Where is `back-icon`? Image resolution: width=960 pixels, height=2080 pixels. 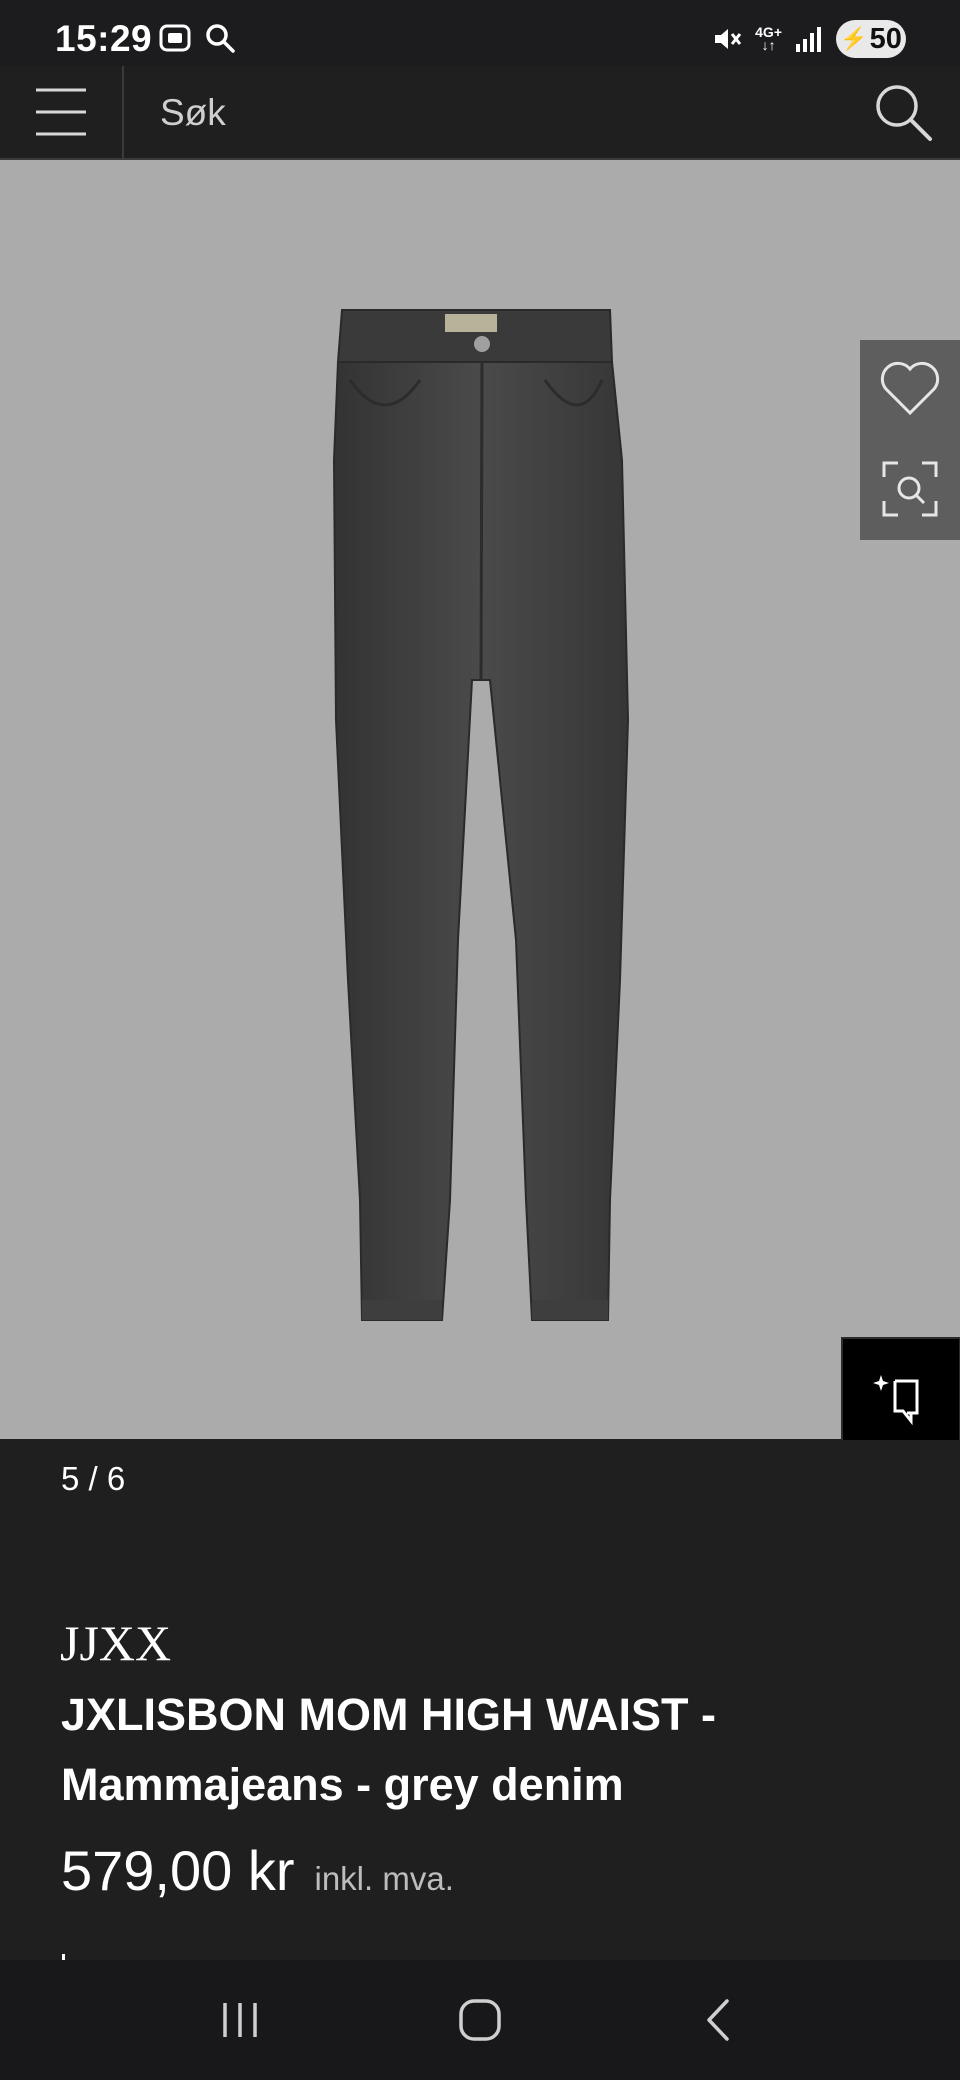
back-icon is located at coordinates (720, 2020).